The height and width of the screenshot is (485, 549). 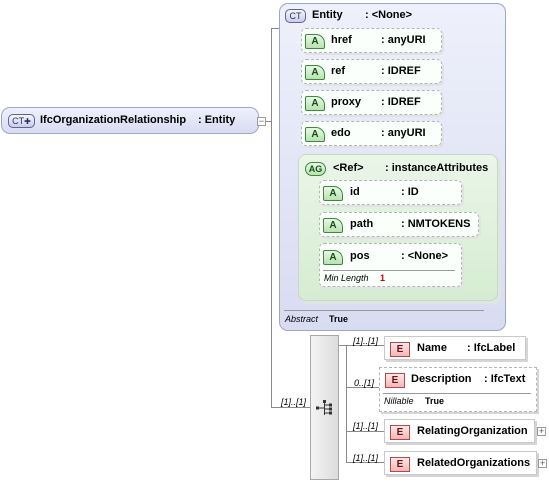 What do you see at coordinates (436, 224) in the screenshot?
I see `attribute-type: : NMTOKENS` at bounding box center [436, 224].